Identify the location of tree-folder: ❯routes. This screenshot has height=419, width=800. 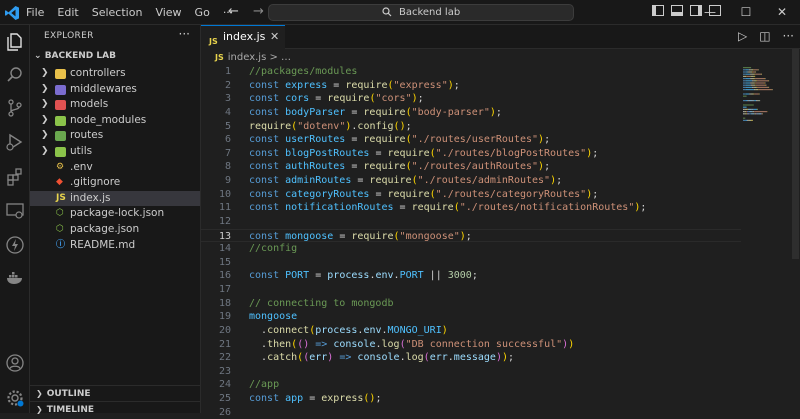
(115, 136).